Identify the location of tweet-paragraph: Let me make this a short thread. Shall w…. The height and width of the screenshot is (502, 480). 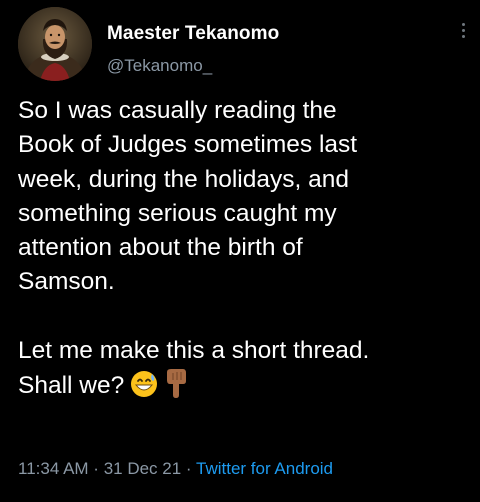
(246, 371).